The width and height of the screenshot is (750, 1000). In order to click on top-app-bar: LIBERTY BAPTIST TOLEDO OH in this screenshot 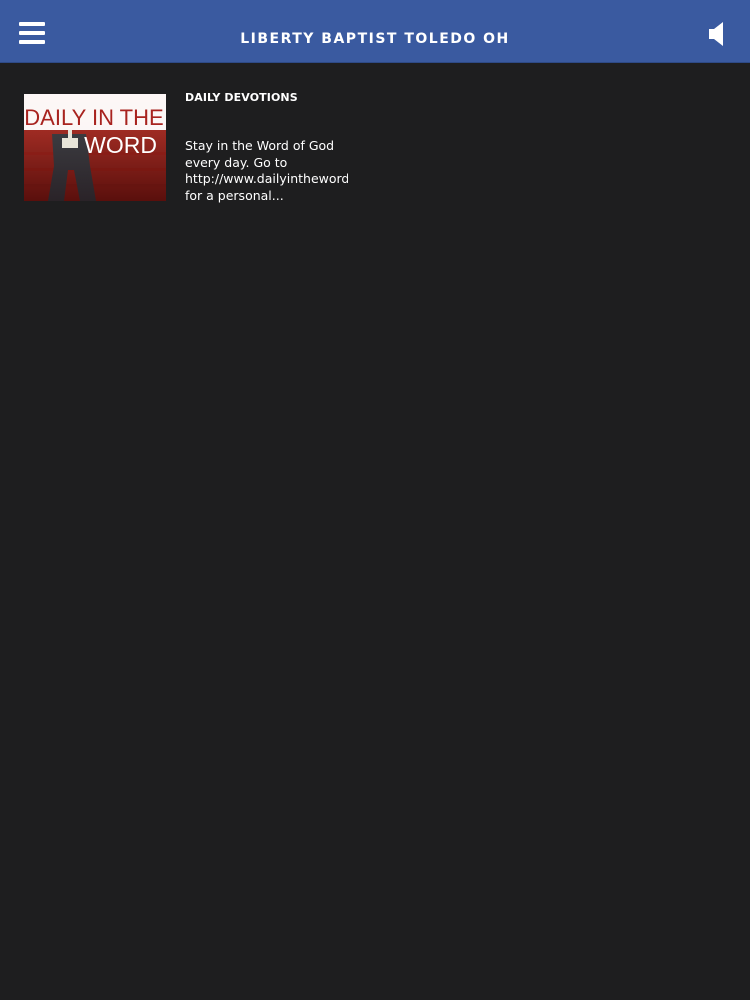, I will do `click(375, 31)`.